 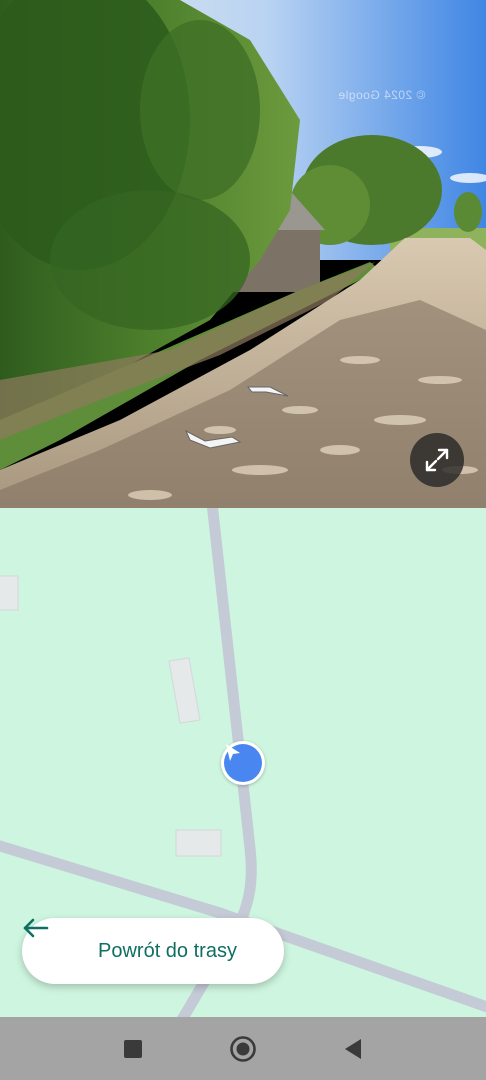 I want to click on current-location-marker, so click(x=243, y=763).